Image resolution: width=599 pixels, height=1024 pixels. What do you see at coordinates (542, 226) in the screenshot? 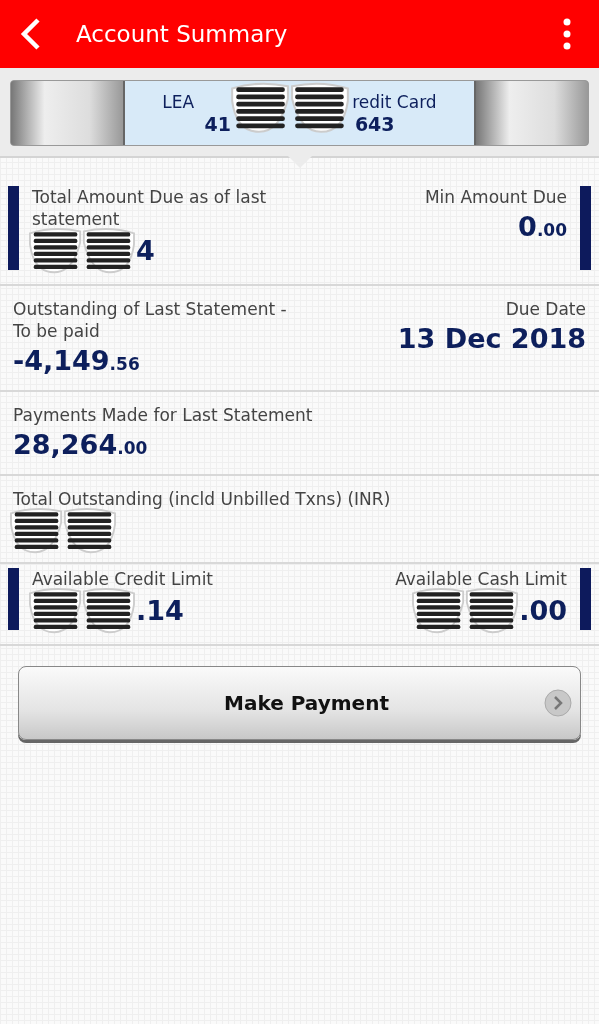
I see `amount-value: 0.00` at bounding box center [542, 226].